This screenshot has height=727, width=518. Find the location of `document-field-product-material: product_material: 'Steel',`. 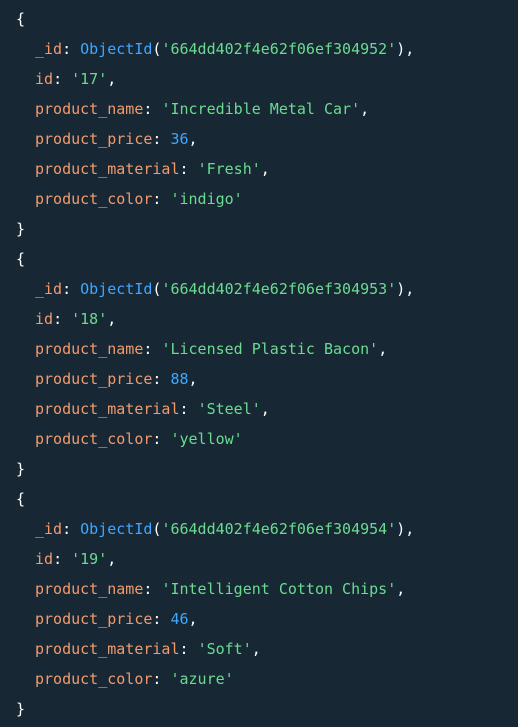

document-field-product-material: product_material: 'Steel', is located at coordinates (259, 409).